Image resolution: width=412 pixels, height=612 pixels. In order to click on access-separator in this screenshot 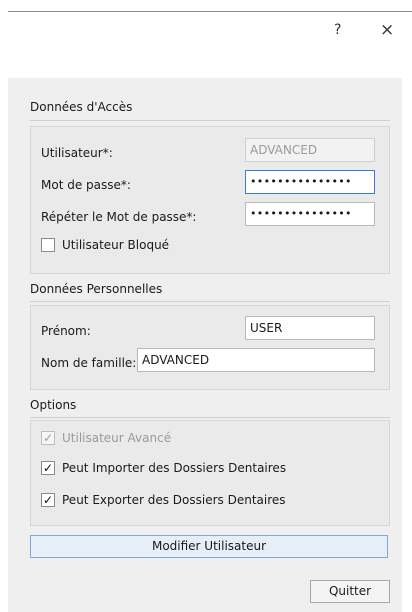, I will do `click(210, 120)`.